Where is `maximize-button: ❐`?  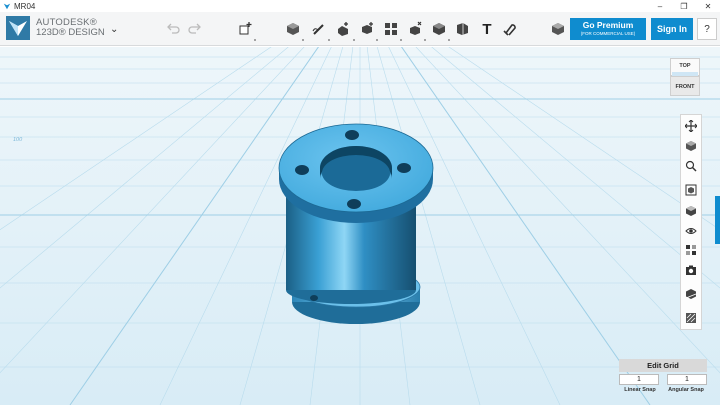 maximize-button: ❐ is located at coordinates (684, 6).